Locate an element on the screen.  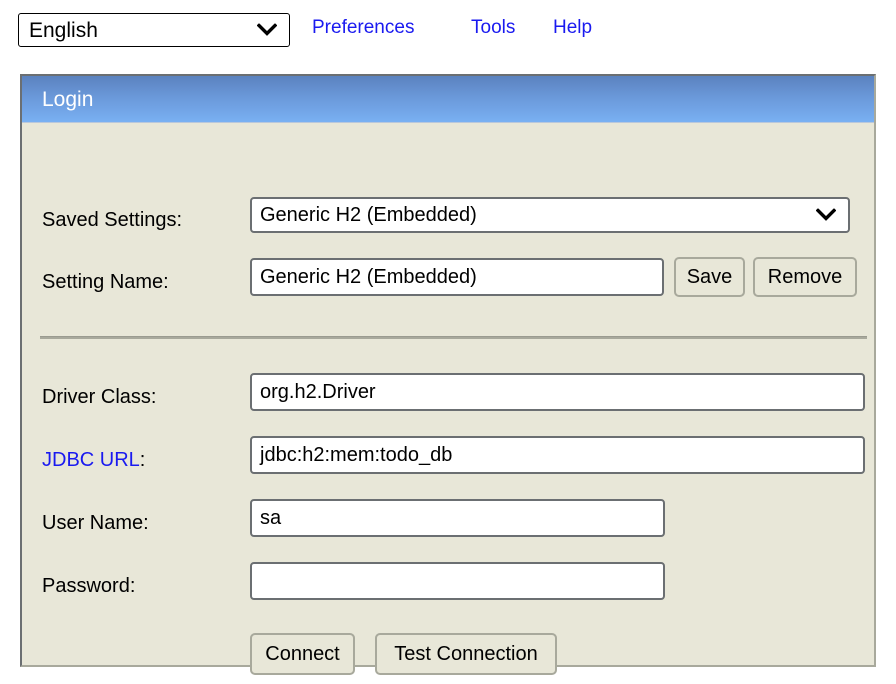
language-select: English is located at coordinates (154, 30).